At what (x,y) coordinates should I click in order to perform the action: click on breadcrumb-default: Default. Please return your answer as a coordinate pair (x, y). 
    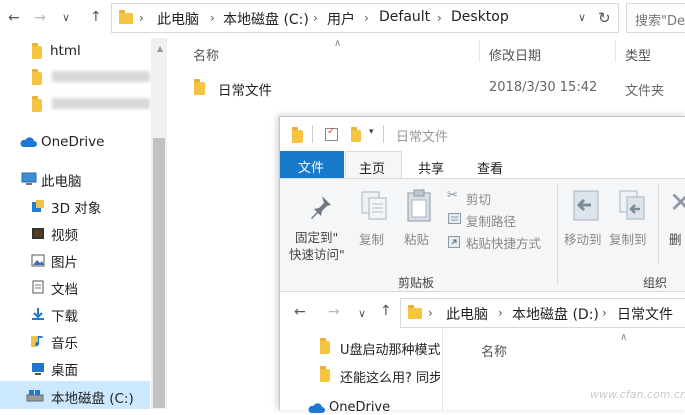
    Looking at the image, I should click on (404, 17).